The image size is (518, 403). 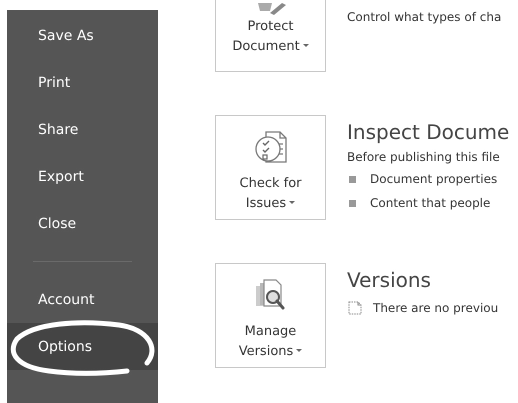 What do you see at coordinates (389, 280) in the screenshot?
I see `section-title: Versions` at bounding box center [389, 280].